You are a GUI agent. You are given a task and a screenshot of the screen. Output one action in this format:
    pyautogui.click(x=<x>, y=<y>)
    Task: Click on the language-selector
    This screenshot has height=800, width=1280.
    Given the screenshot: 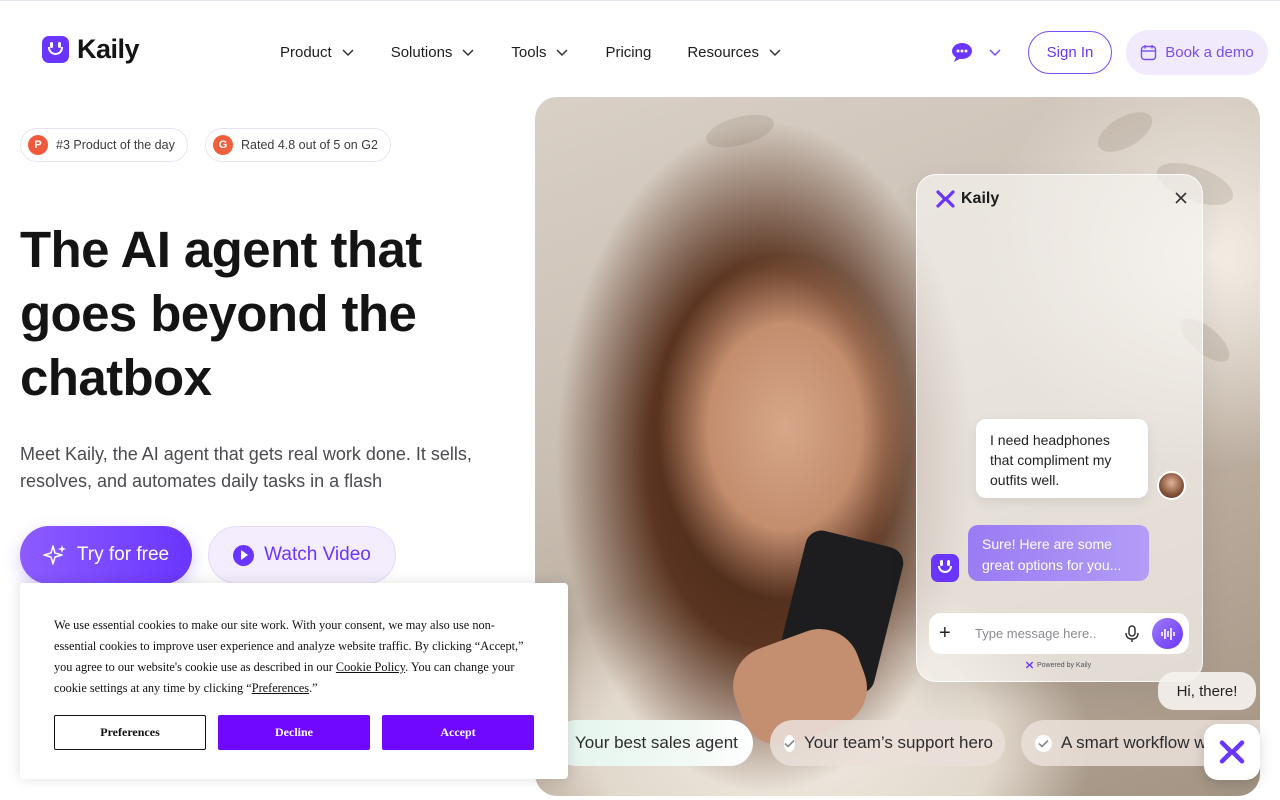 What is the action you would take?
    pyautogui.click(x=976, y=52)
    